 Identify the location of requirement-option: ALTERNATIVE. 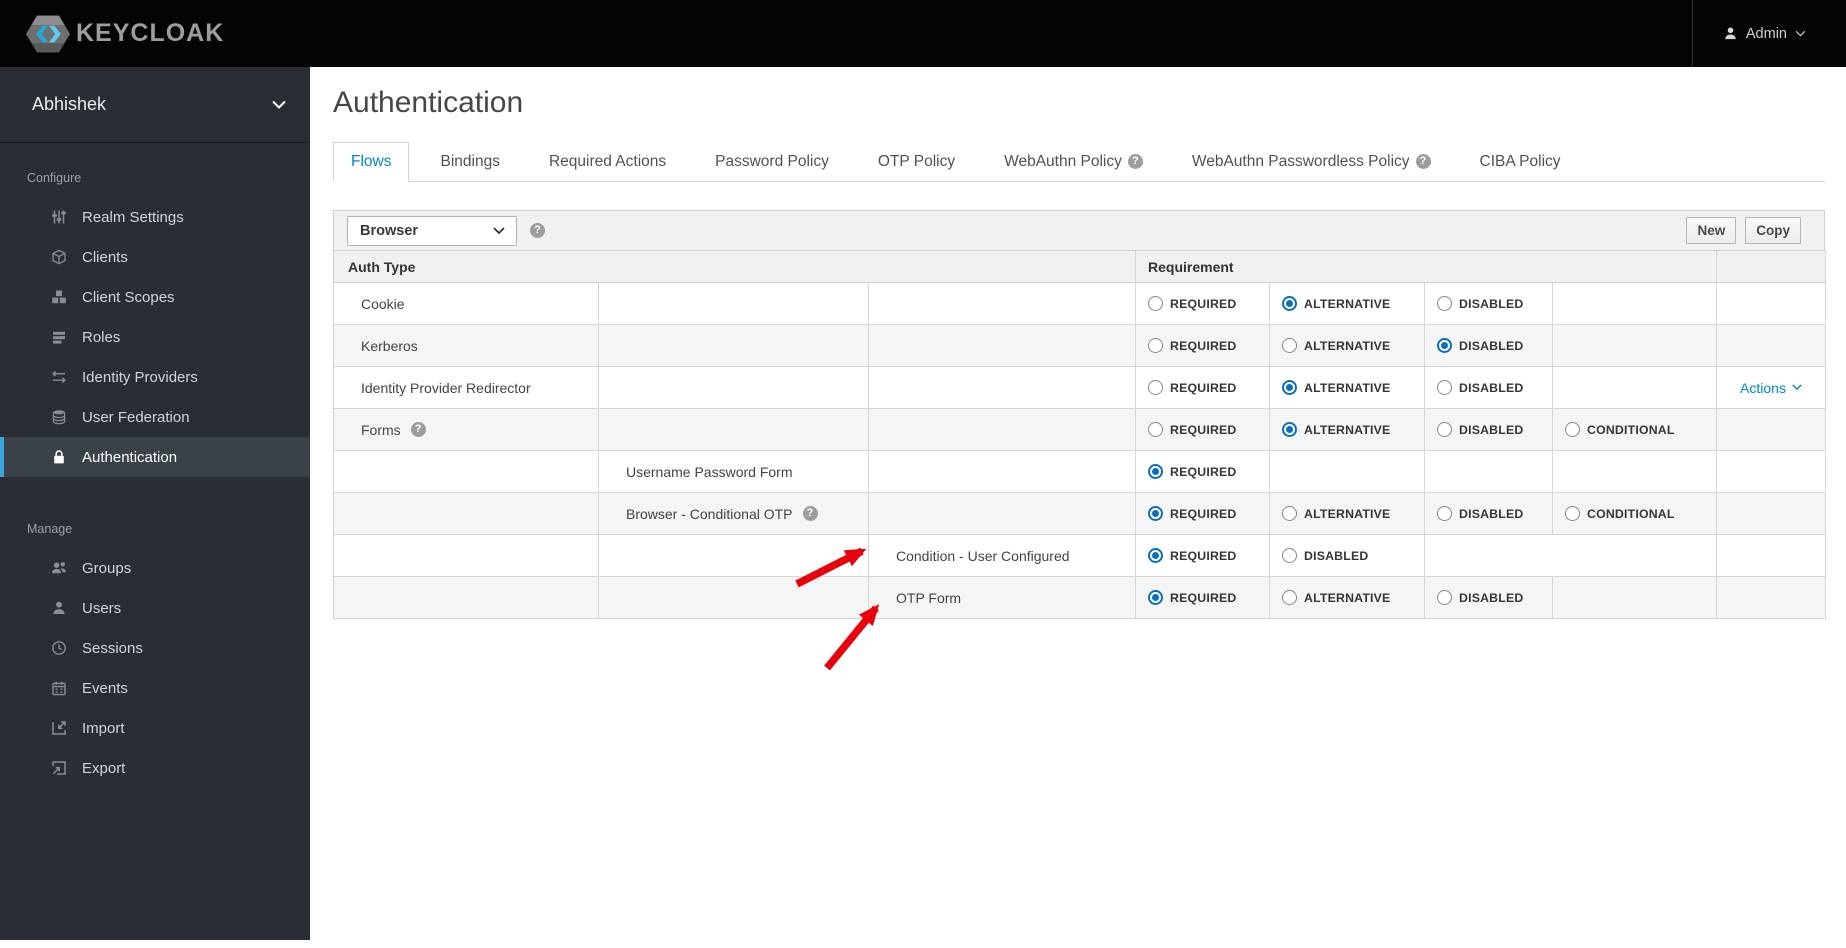
(1330, 303).